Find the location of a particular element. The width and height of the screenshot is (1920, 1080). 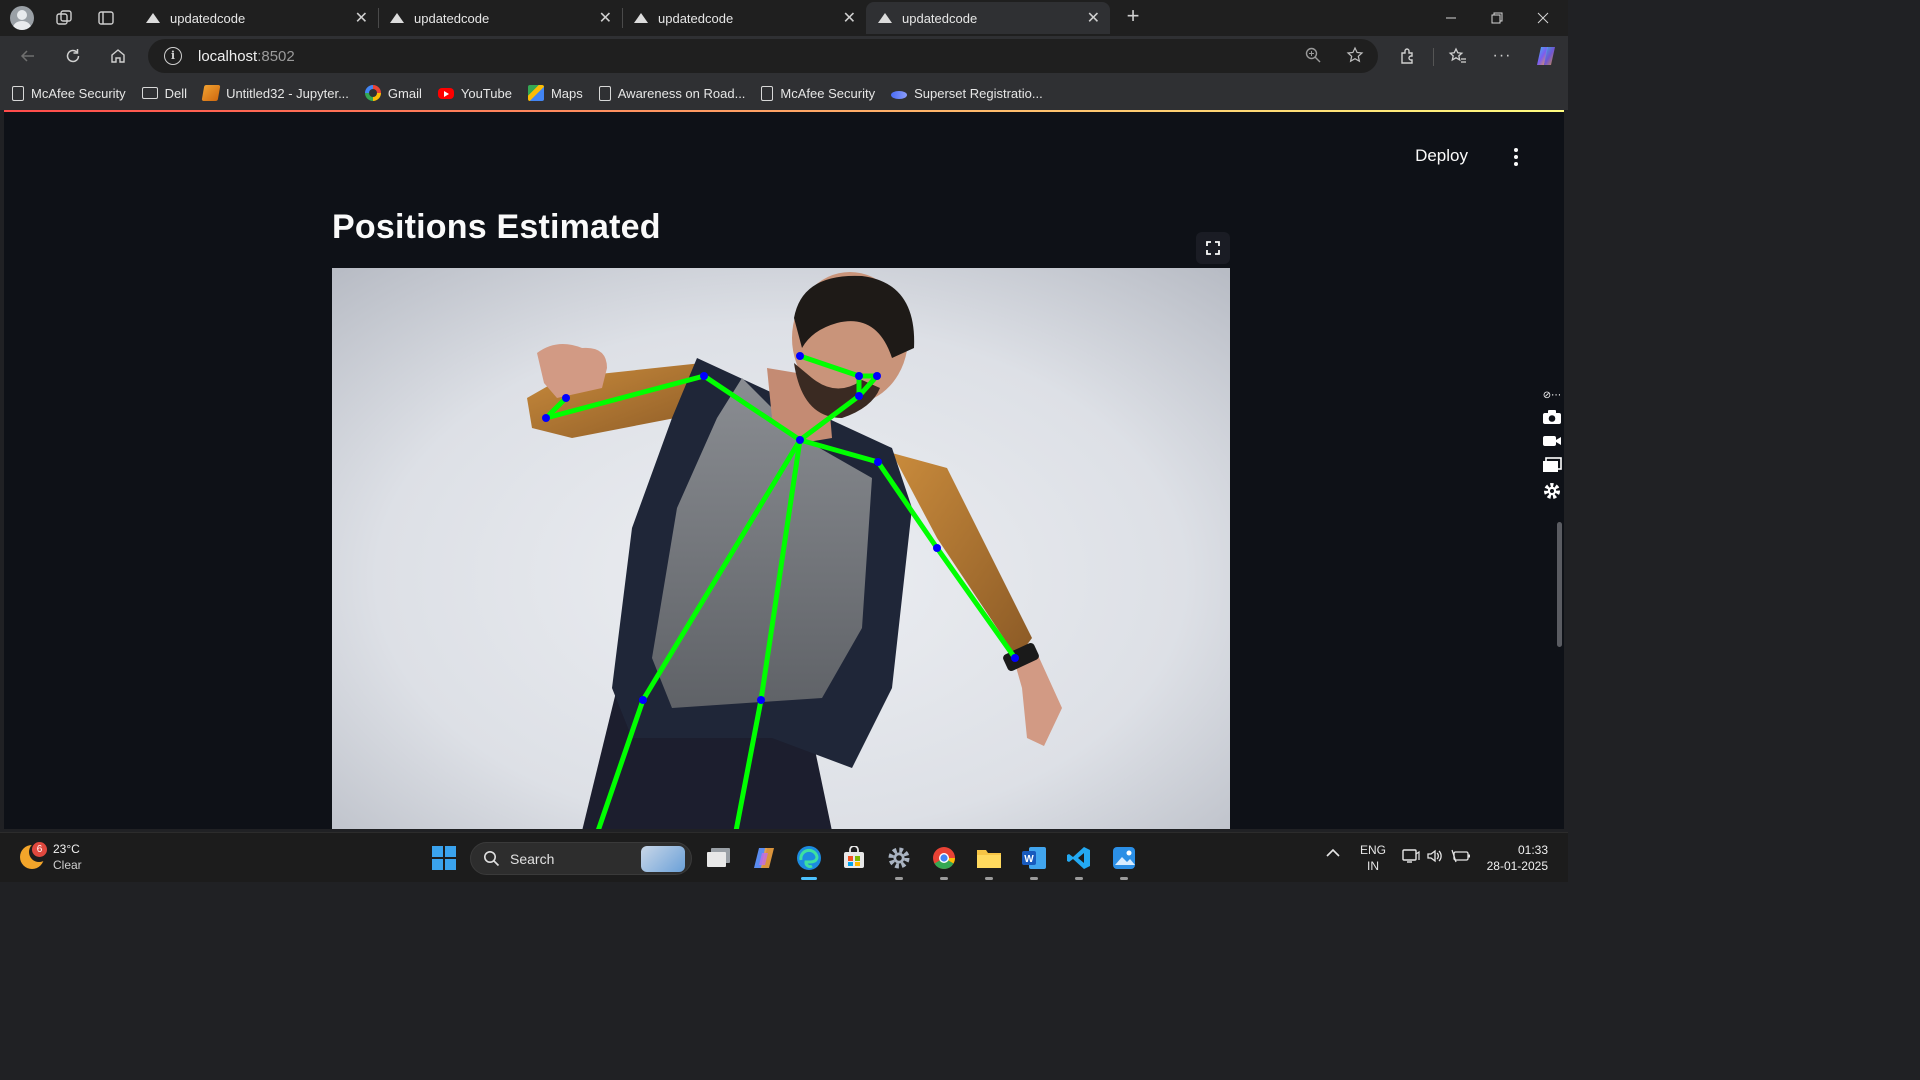

back-button is located at coordinates (28, 56).